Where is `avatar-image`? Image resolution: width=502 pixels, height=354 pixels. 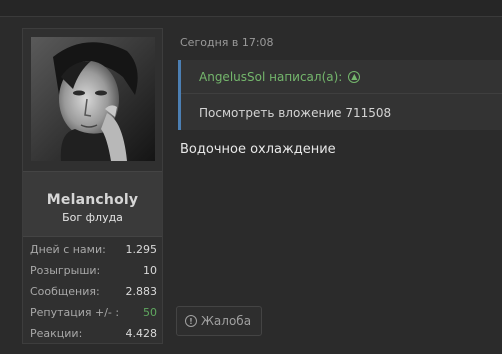
avatar-image is located at coordinates (93, 99).